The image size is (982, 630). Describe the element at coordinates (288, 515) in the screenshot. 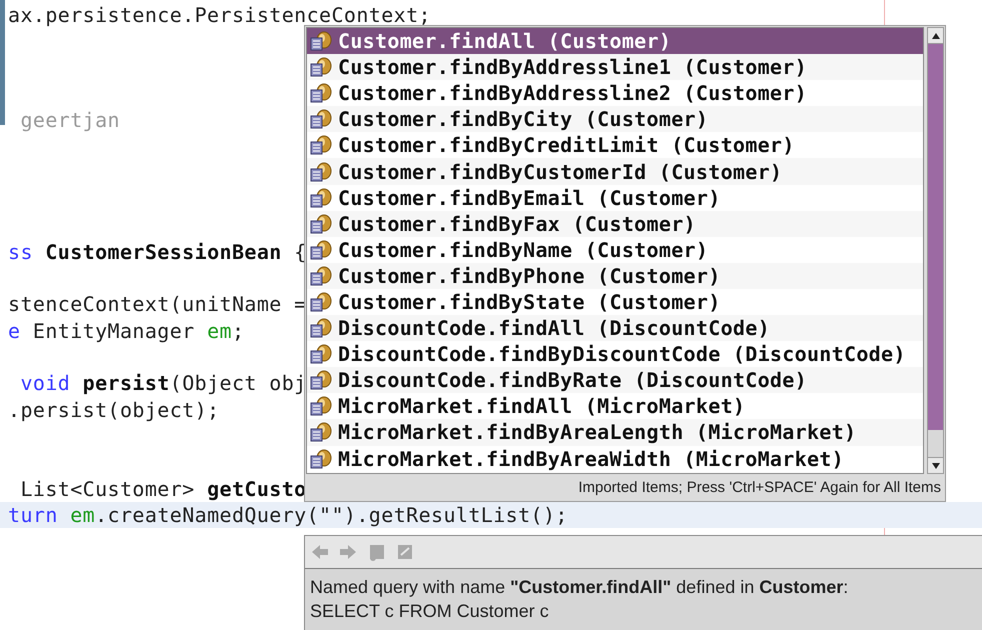

I see `code-line: turn em.createNamedQuery("").getResultList();` at that location.